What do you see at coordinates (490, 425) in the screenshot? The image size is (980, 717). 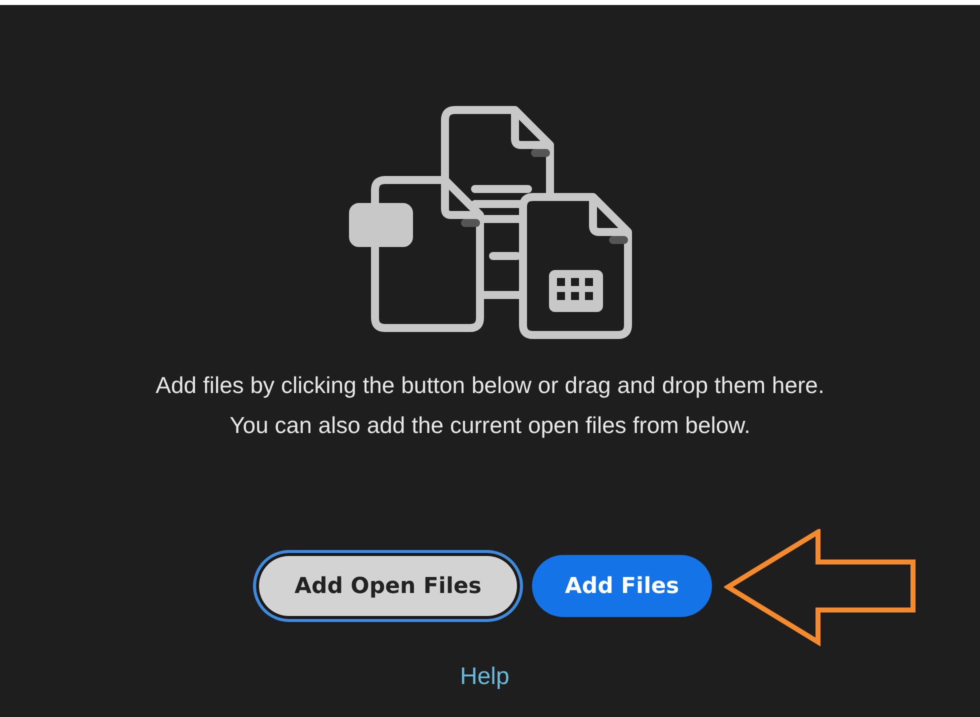 I see `instruction-text: You can also add the current open files from below.` at bounding box center [490, 425].